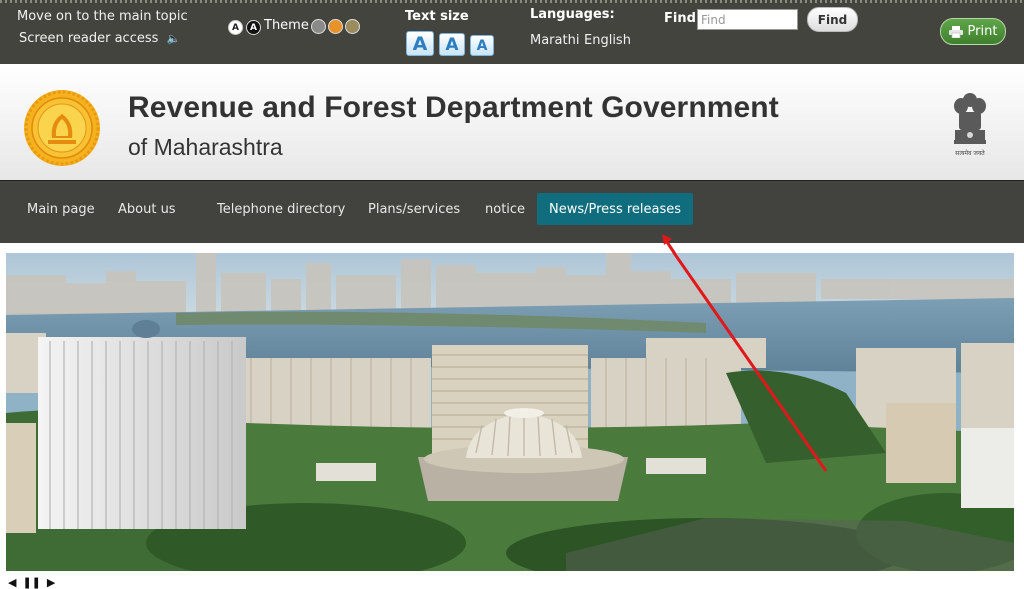 Image resolution: width=1024 pixels, height=589 pixels. I want to click on print-button: Print, so click(973, 31).